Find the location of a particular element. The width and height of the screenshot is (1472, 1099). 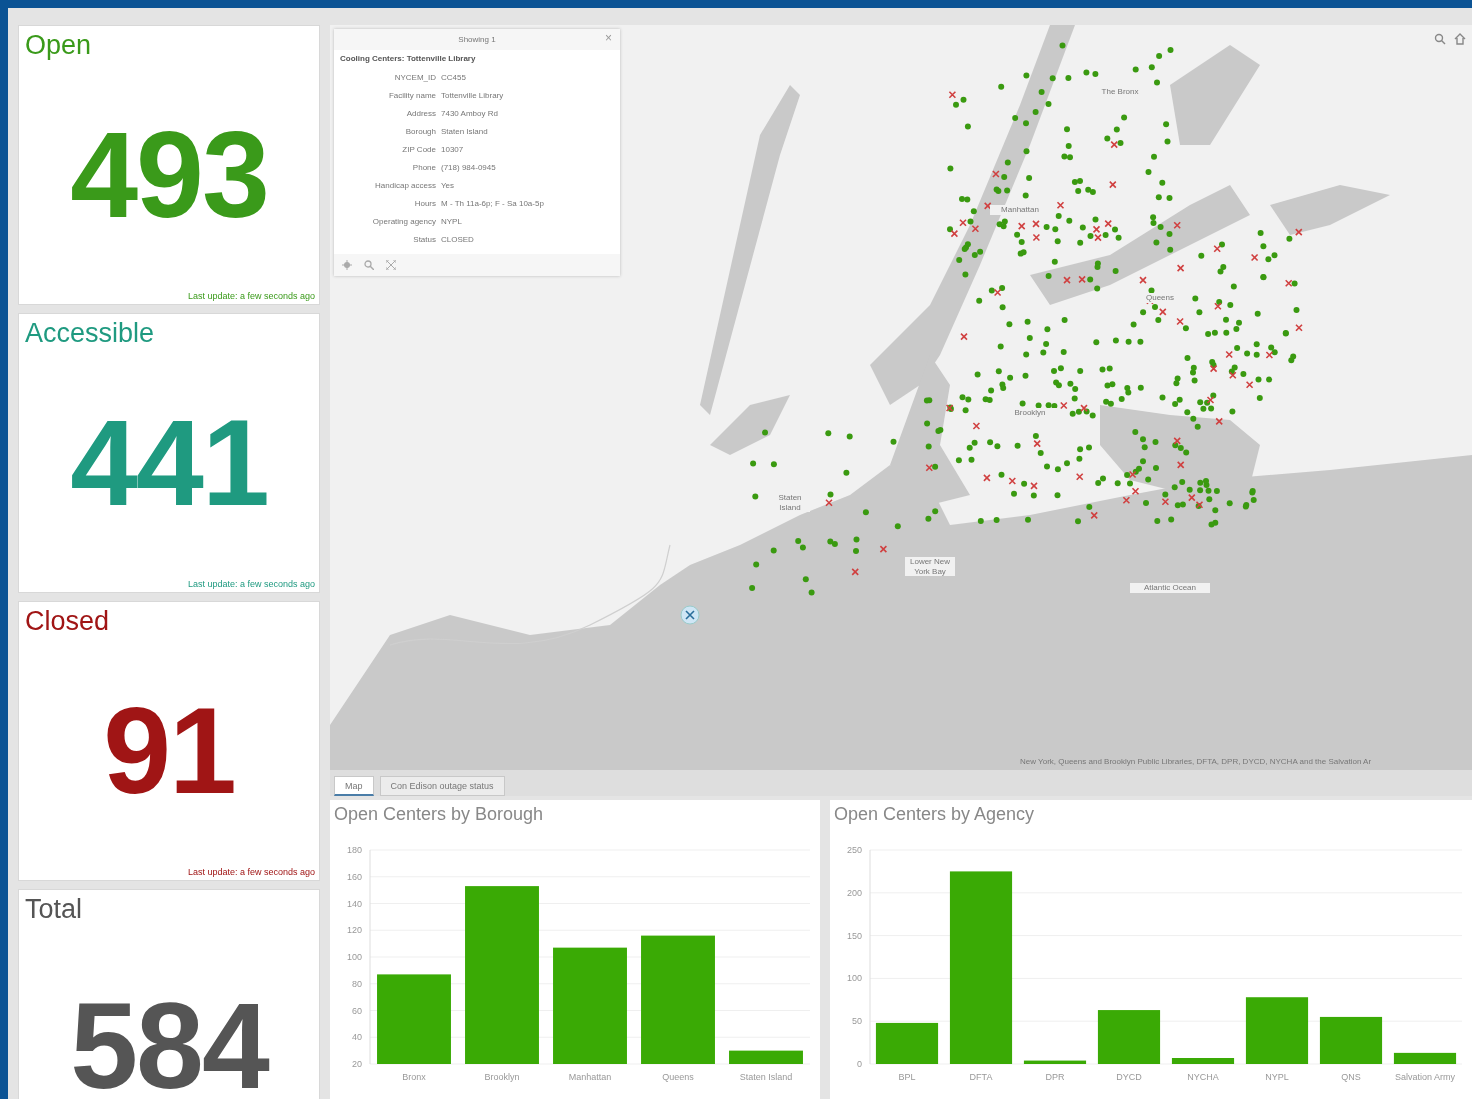

x-category-label: Manhattan is located at coordinates (590, 1077).